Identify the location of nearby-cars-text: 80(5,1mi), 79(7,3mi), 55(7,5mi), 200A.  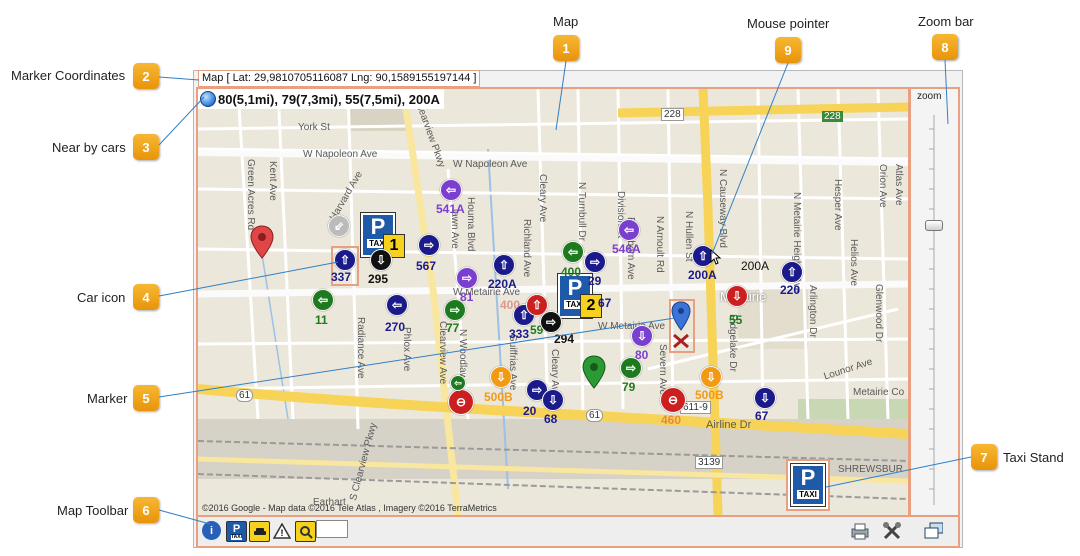
(329, 99).